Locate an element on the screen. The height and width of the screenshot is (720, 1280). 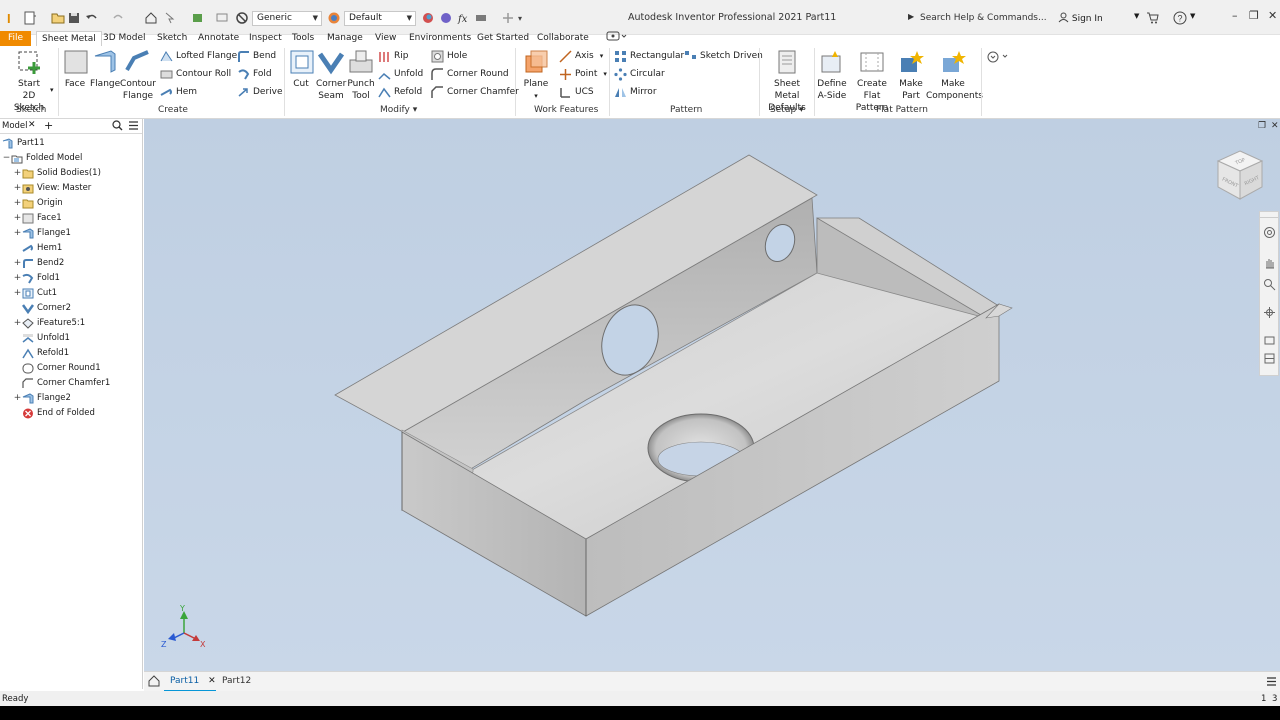
doc-tabs-menu-icon is located at coordinates (1271, 681).